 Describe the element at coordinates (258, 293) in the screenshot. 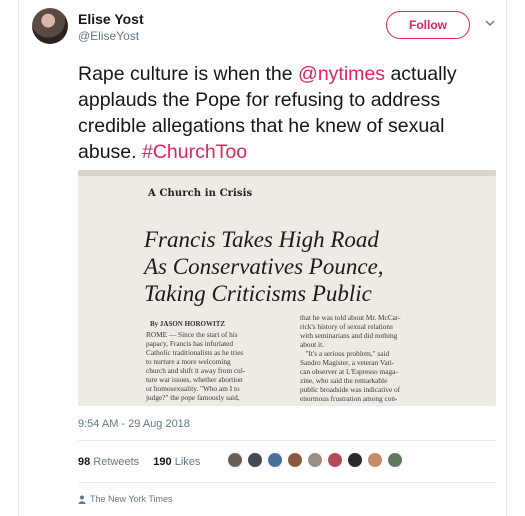

I see `headline-line: Taking Criticisms Public` at that location.